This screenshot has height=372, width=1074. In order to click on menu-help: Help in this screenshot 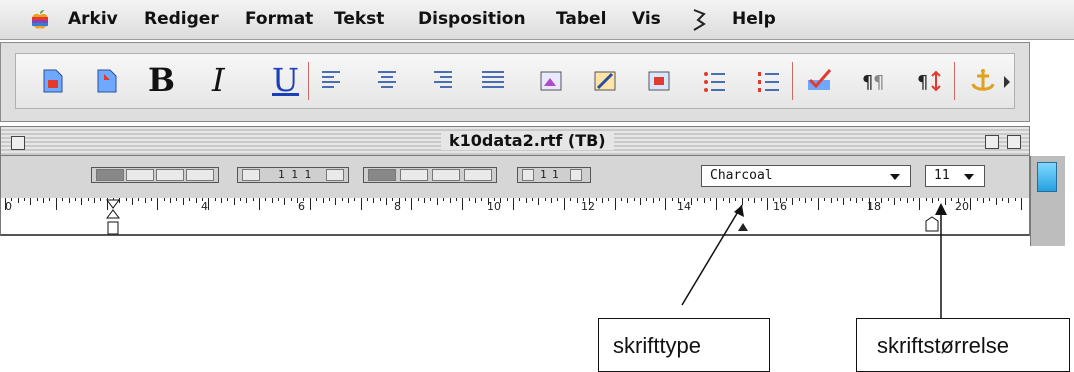, I will do `click(754, 19)`.